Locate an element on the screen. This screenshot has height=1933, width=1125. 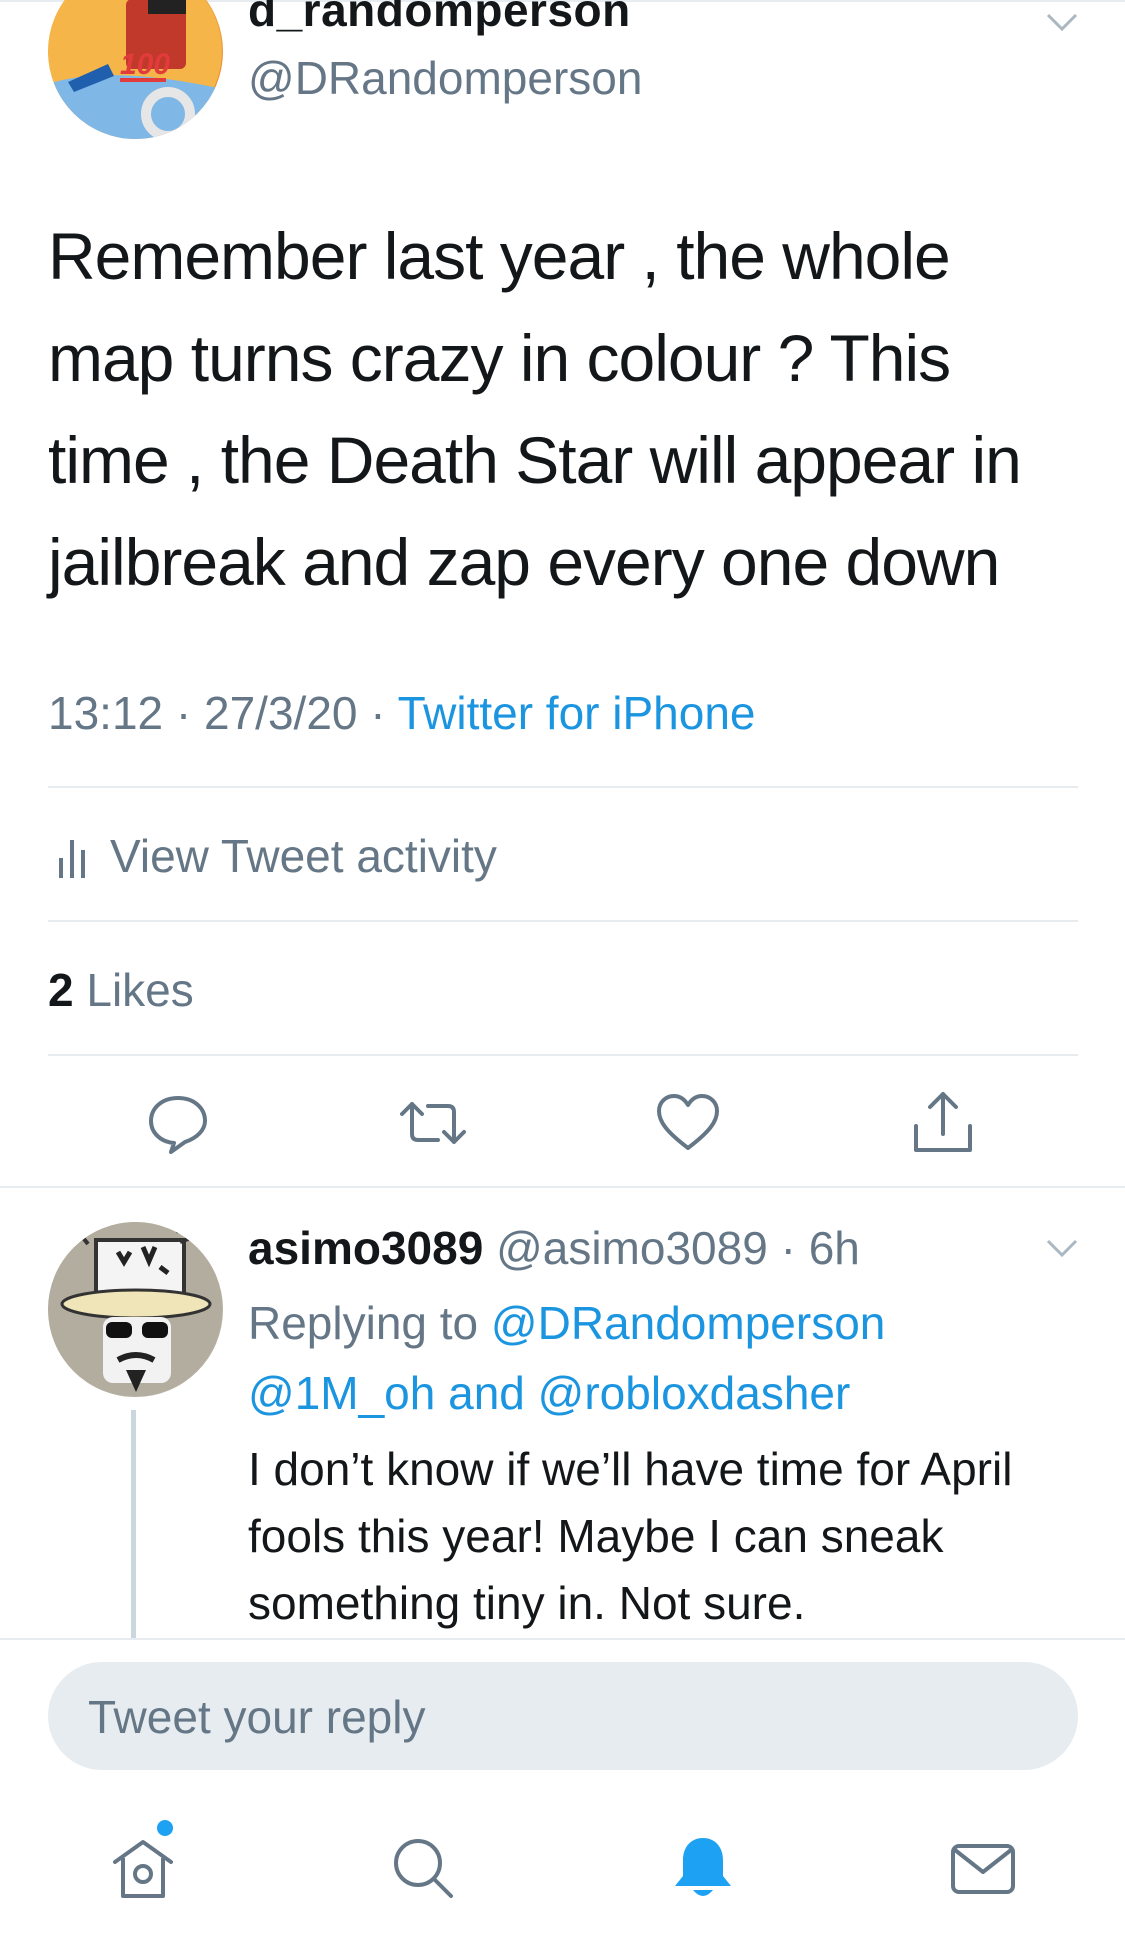
likes-count-link: 2 Likes is located at coordinates (121, 990).